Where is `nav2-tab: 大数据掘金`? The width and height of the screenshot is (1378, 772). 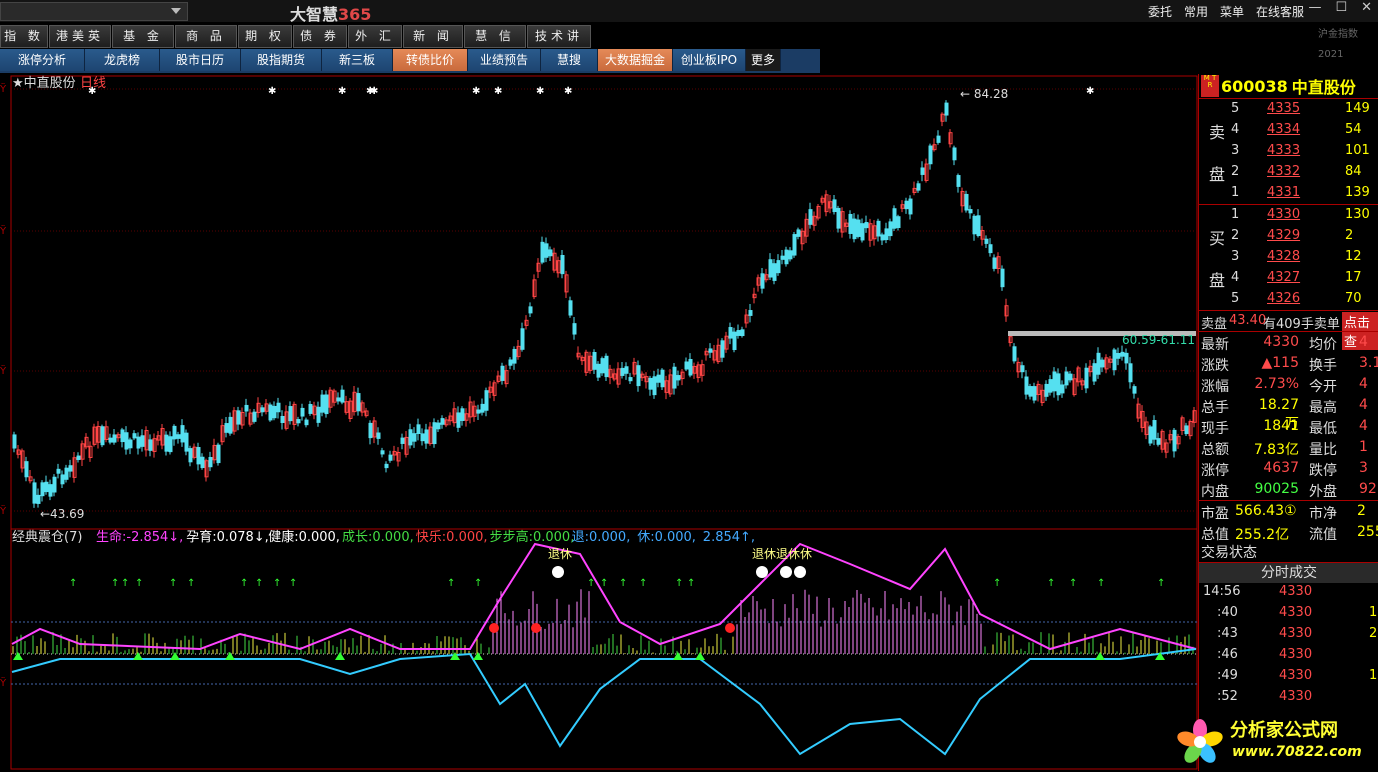
nav2-tab: 大数据掘金 is located at coordinates (635, 60).